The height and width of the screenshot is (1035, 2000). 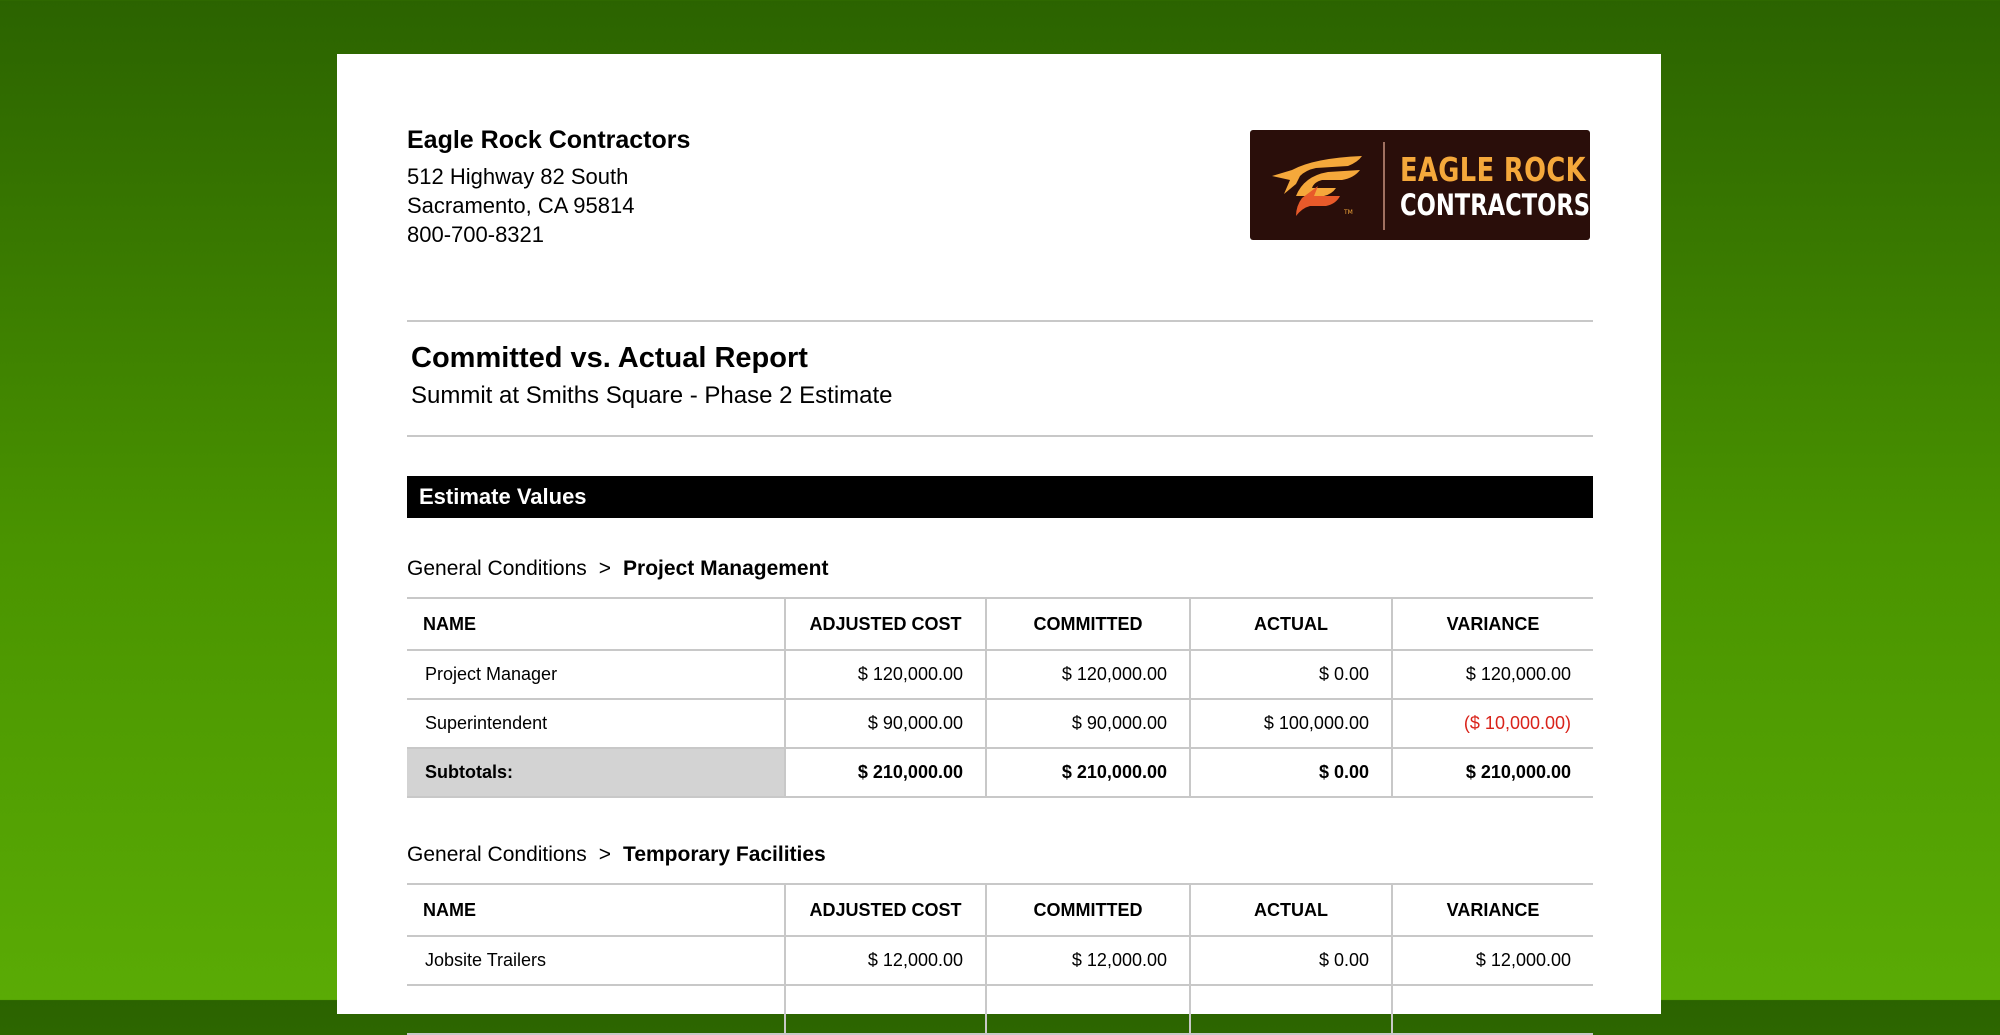 I want to click on subtotal-label: Subtotals:, so click(x=596, y=772).